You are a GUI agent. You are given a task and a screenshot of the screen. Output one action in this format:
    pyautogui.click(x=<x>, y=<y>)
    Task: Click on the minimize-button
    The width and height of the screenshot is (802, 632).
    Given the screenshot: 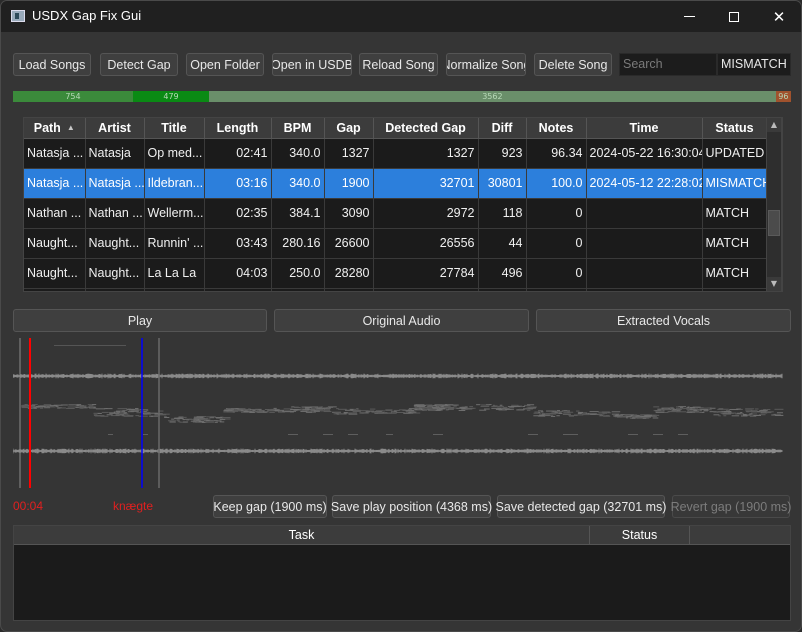 What is the action you would take?
    pyautogui.click(x=689, y=16)
    